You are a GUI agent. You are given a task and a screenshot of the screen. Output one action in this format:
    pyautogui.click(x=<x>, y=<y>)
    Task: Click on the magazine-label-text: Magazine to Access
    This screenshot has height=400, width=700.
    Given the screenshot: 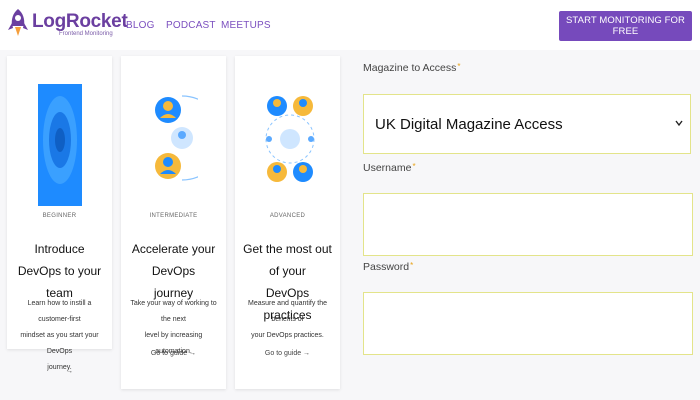 What is the action you would take?
    pyautogui.click(x=410, y=68)
    